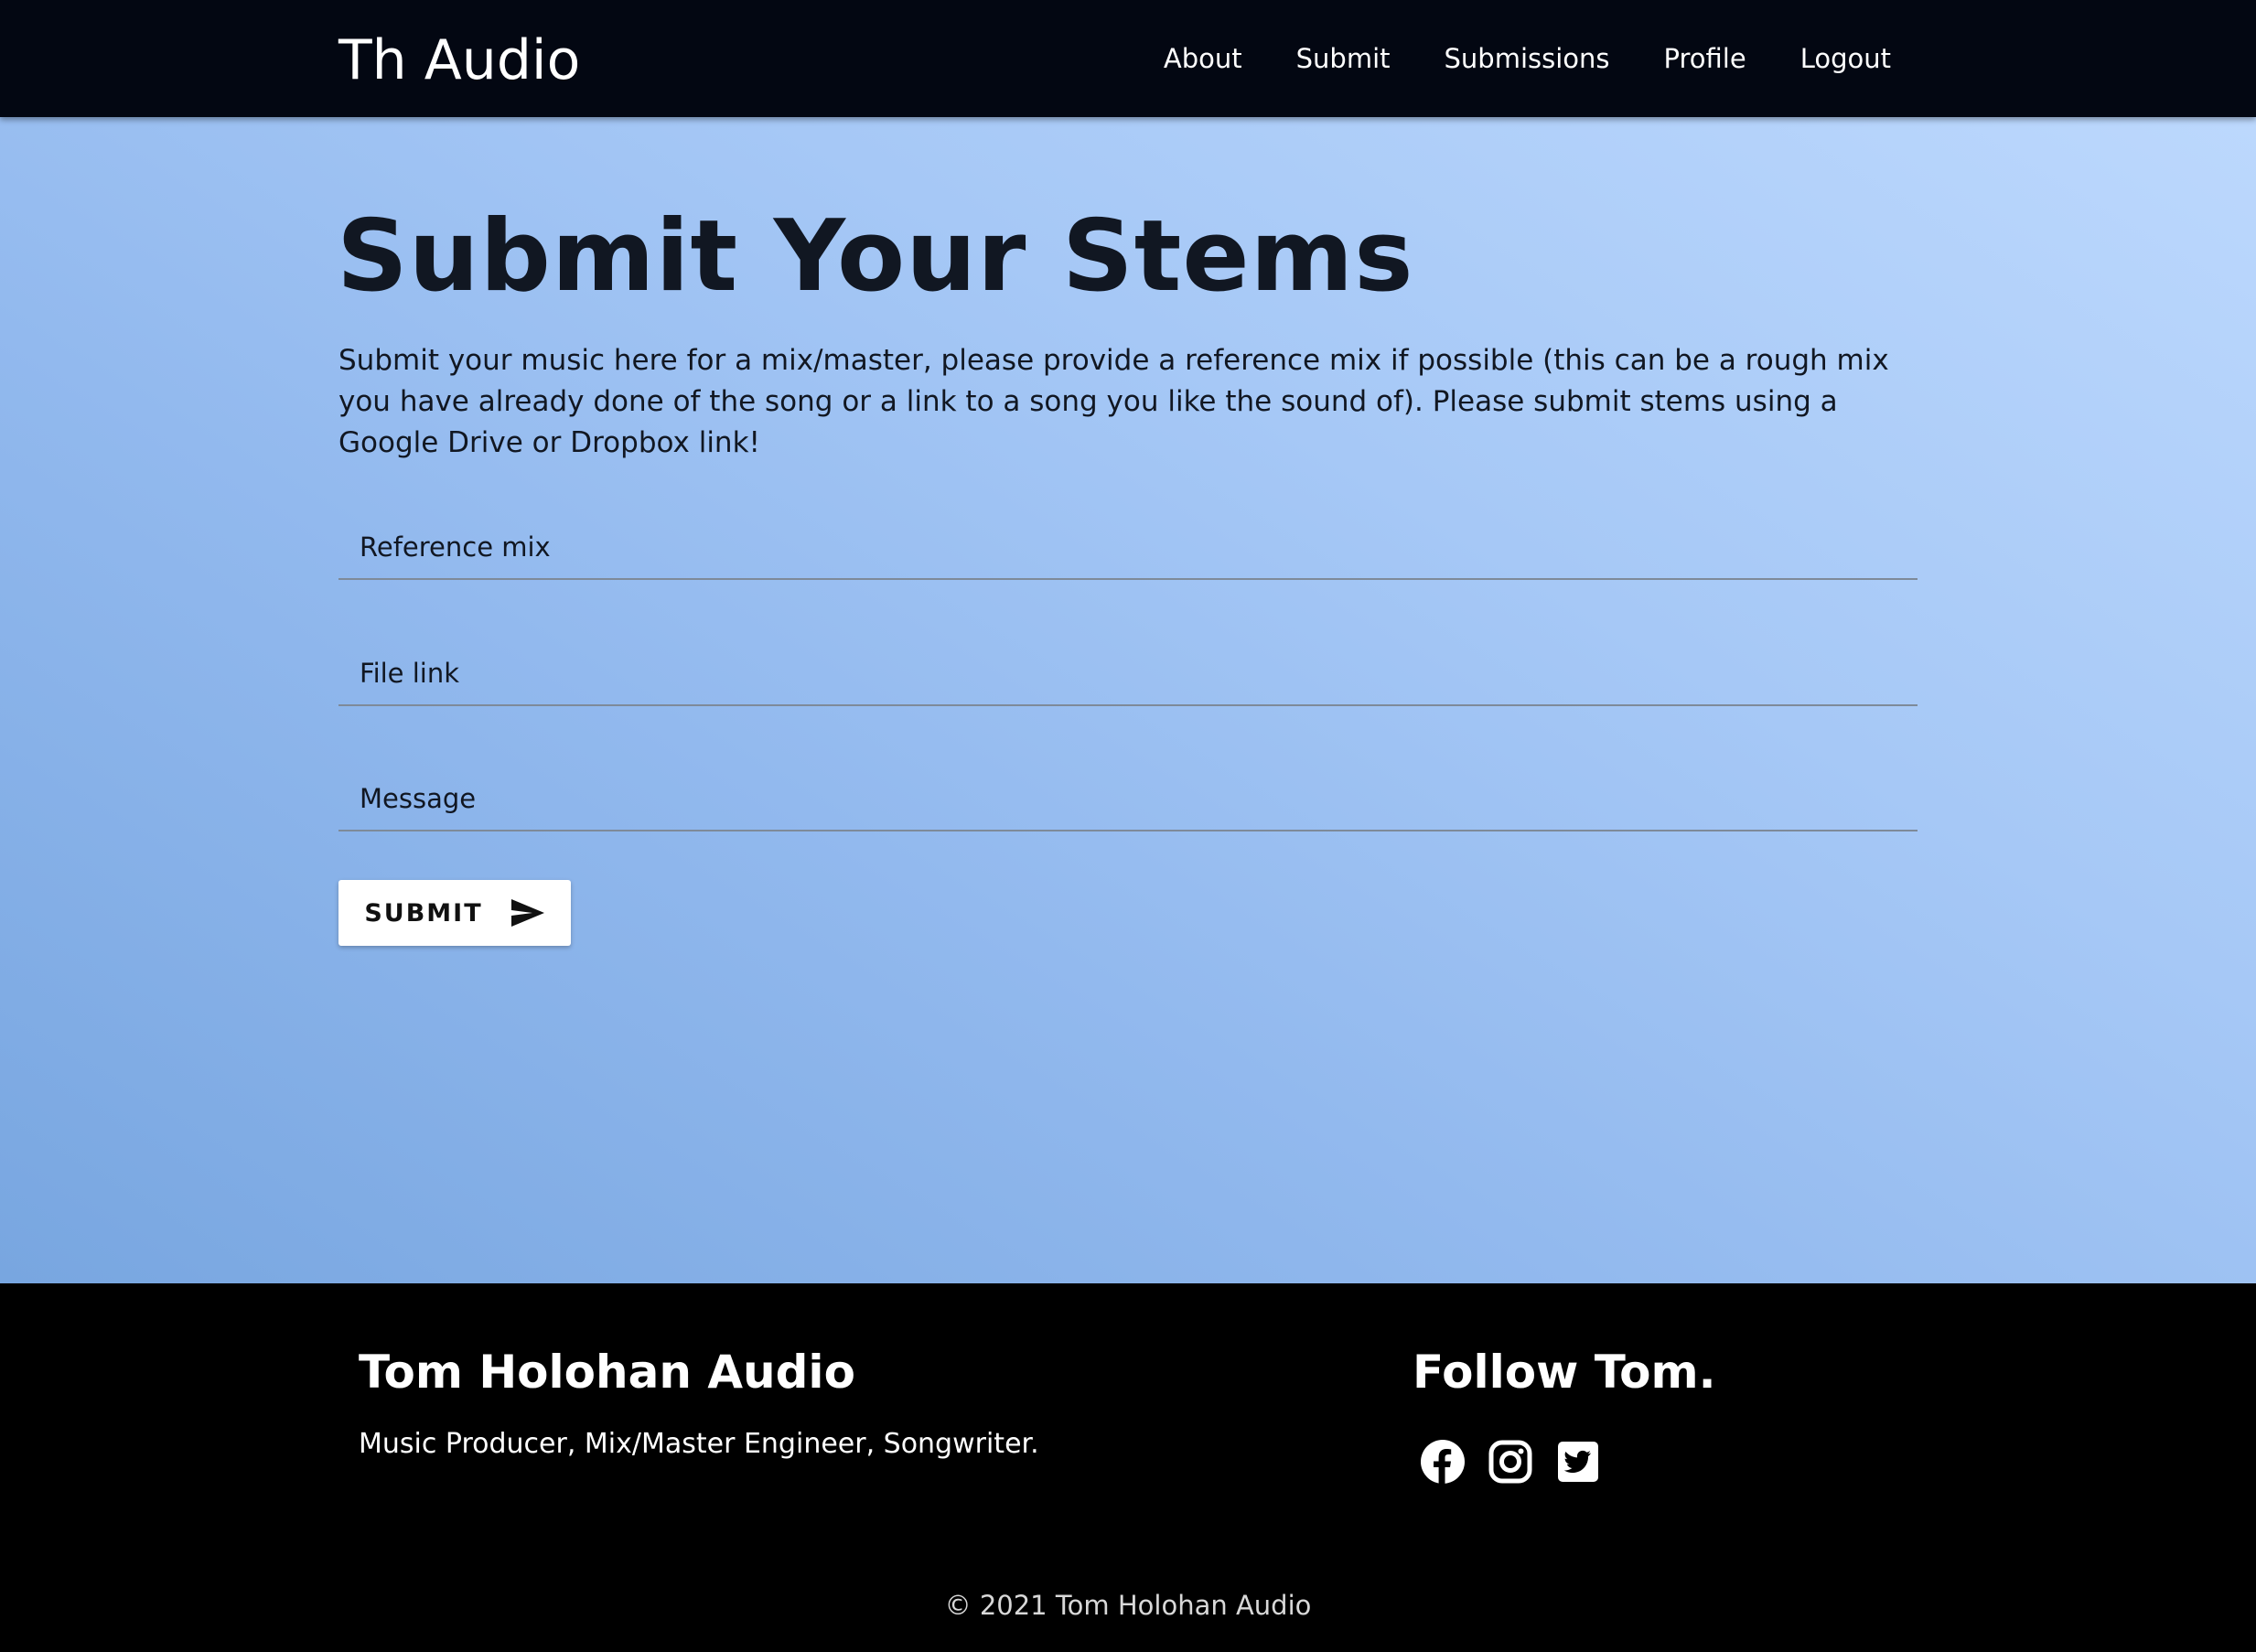  I want to click on instagram-icon, so click(1510, 1462).